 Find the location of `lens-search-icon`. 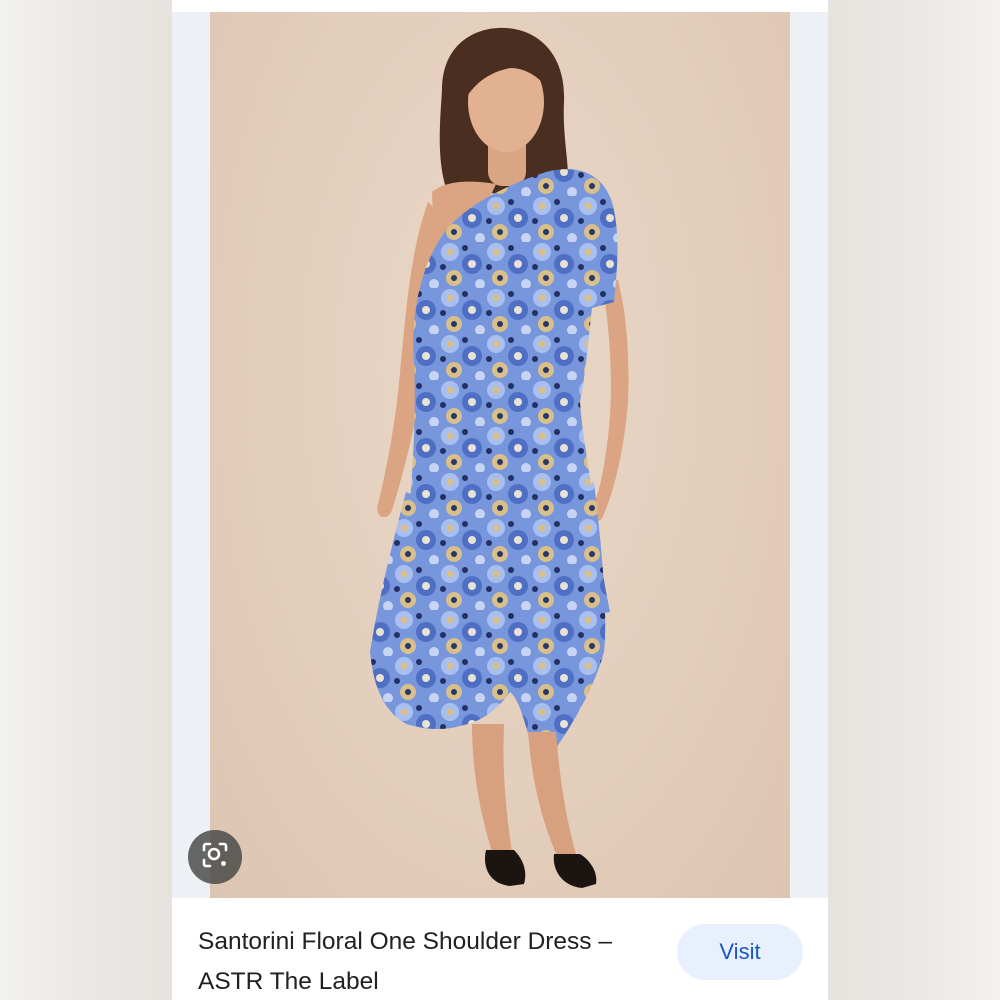

lens-search-icon is located at coordinates (215, 857).